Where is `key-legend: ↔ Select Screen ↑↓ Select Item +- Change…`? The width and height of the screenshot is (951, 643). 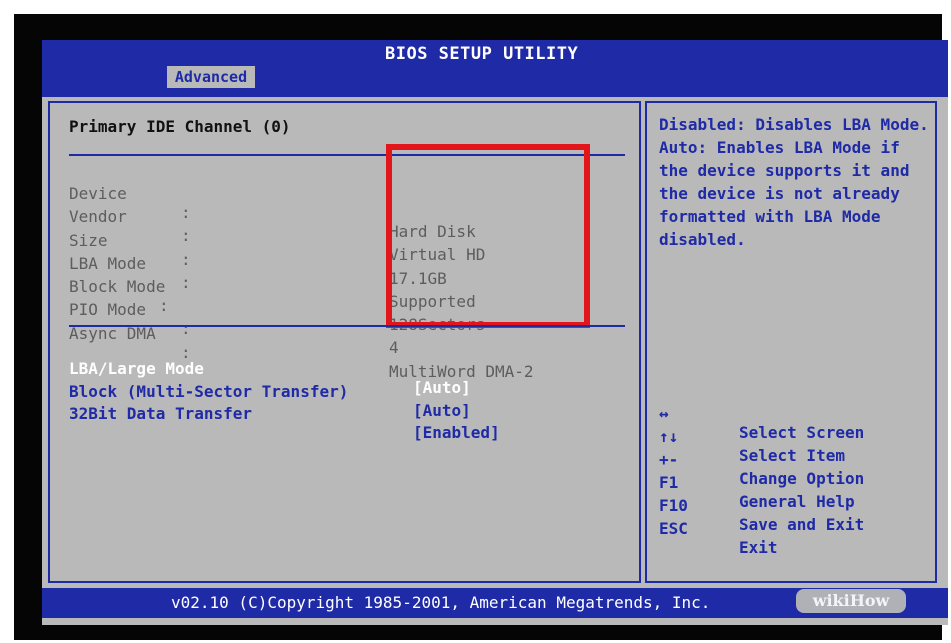
key-legend: ↔ Select Screen ↑↓ Select Item +- Change… is located at coordinates (795, 471).